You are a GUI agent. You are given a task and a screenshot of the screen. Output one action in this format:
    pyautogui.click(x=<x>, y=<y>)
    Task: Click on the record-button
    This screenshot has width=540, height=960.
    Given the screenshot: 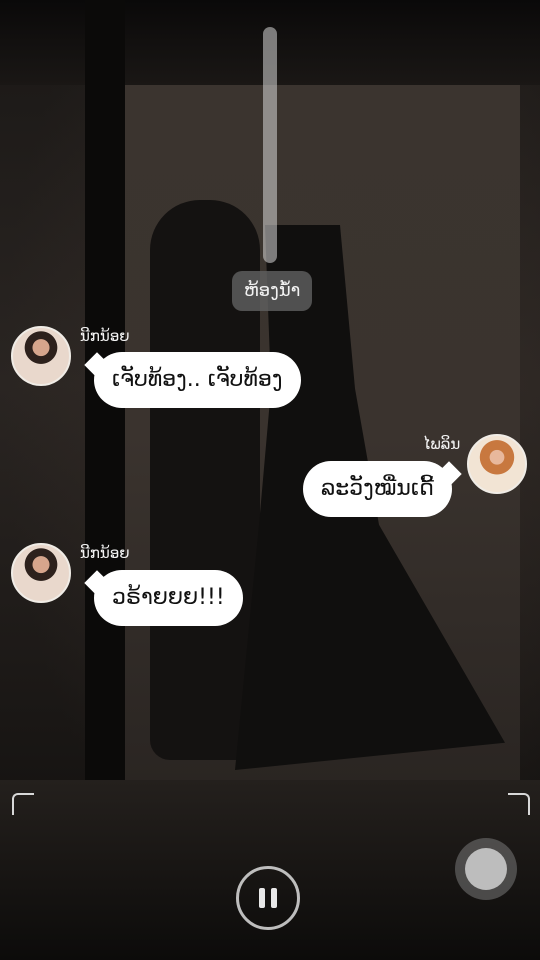 What is the action you would take?
    pyautogui.click(x=486, y=869)
    